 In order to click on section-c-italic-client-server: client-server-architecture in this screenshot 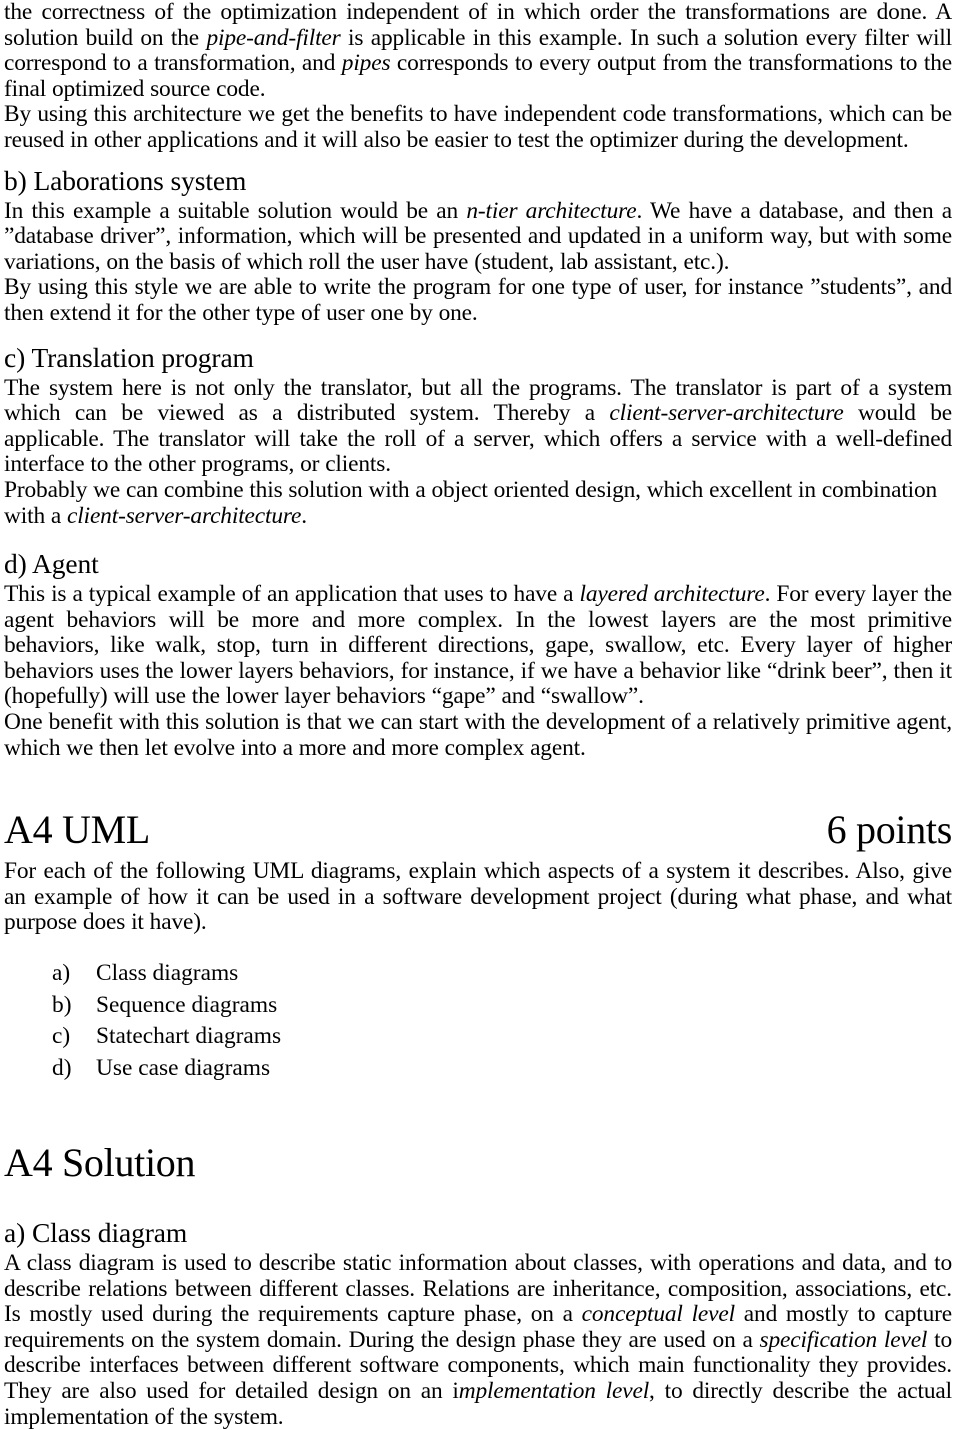, I will do `click(726, 413)`.